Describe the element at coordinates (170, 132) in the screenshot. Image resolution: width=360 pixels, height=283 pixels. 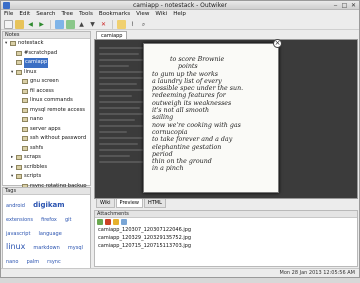
I see `note-line: cornucopia` at that location.